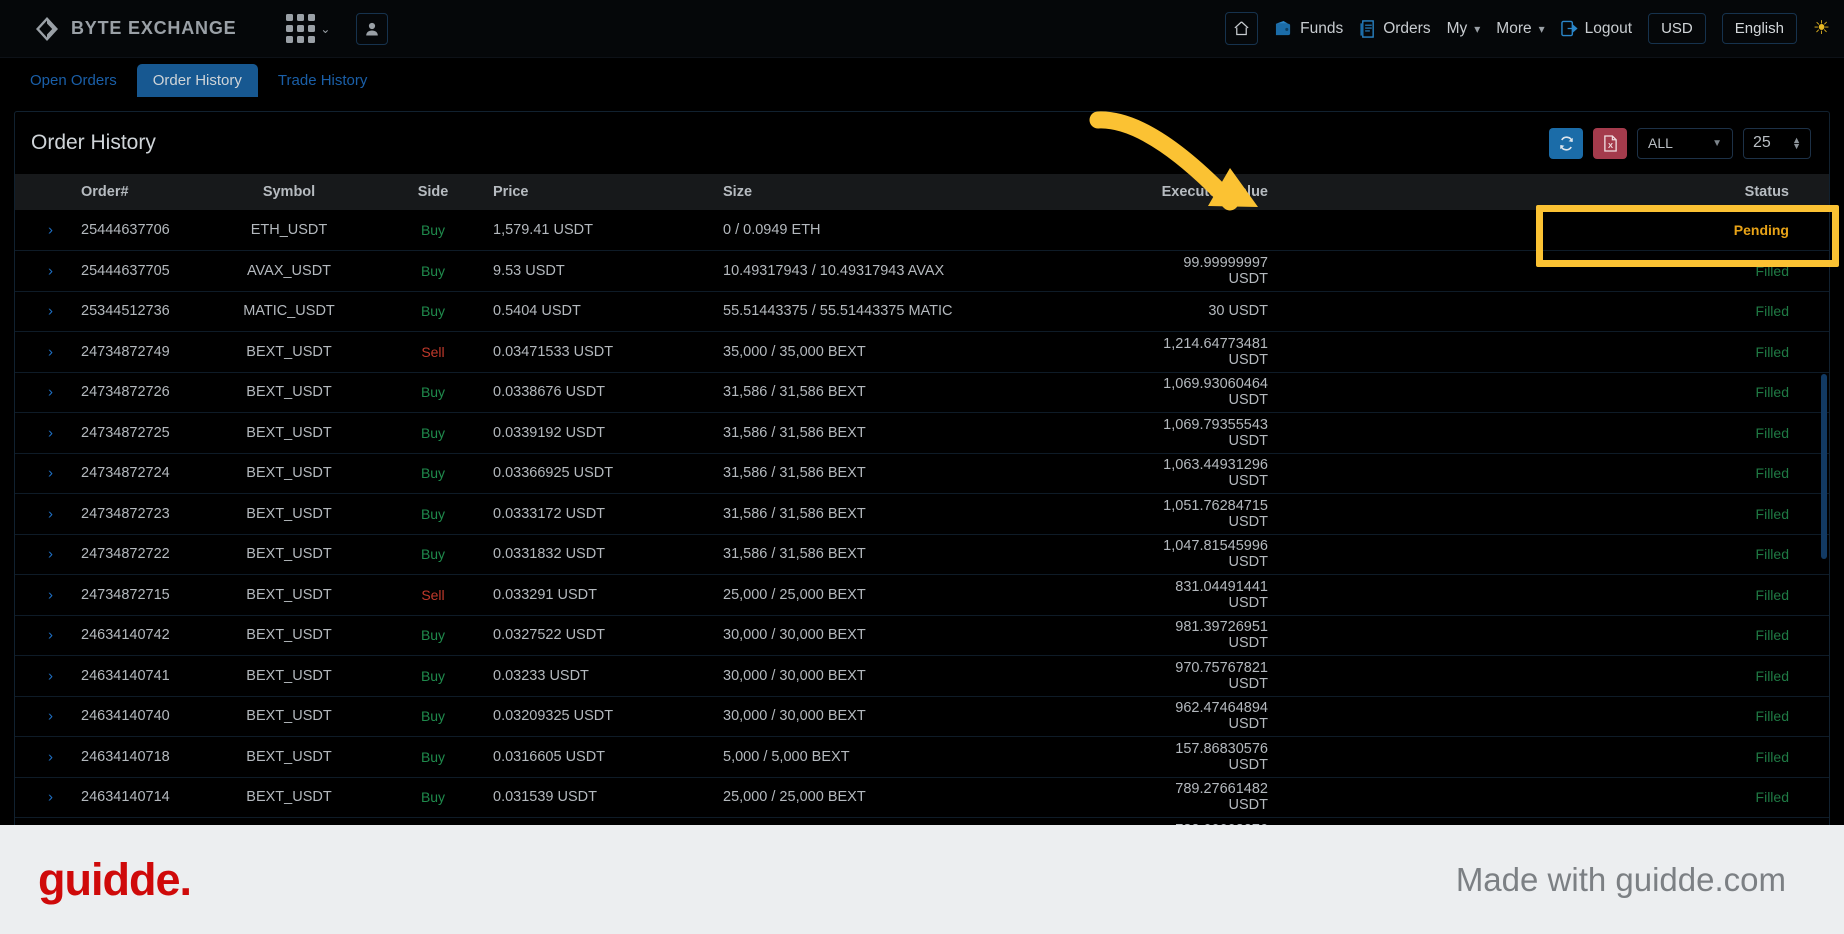  What do you see at coordinates (73, 80) in the screenshot?
I see `tab-open-orders: Open Orders` at bounding box center [73, 80].